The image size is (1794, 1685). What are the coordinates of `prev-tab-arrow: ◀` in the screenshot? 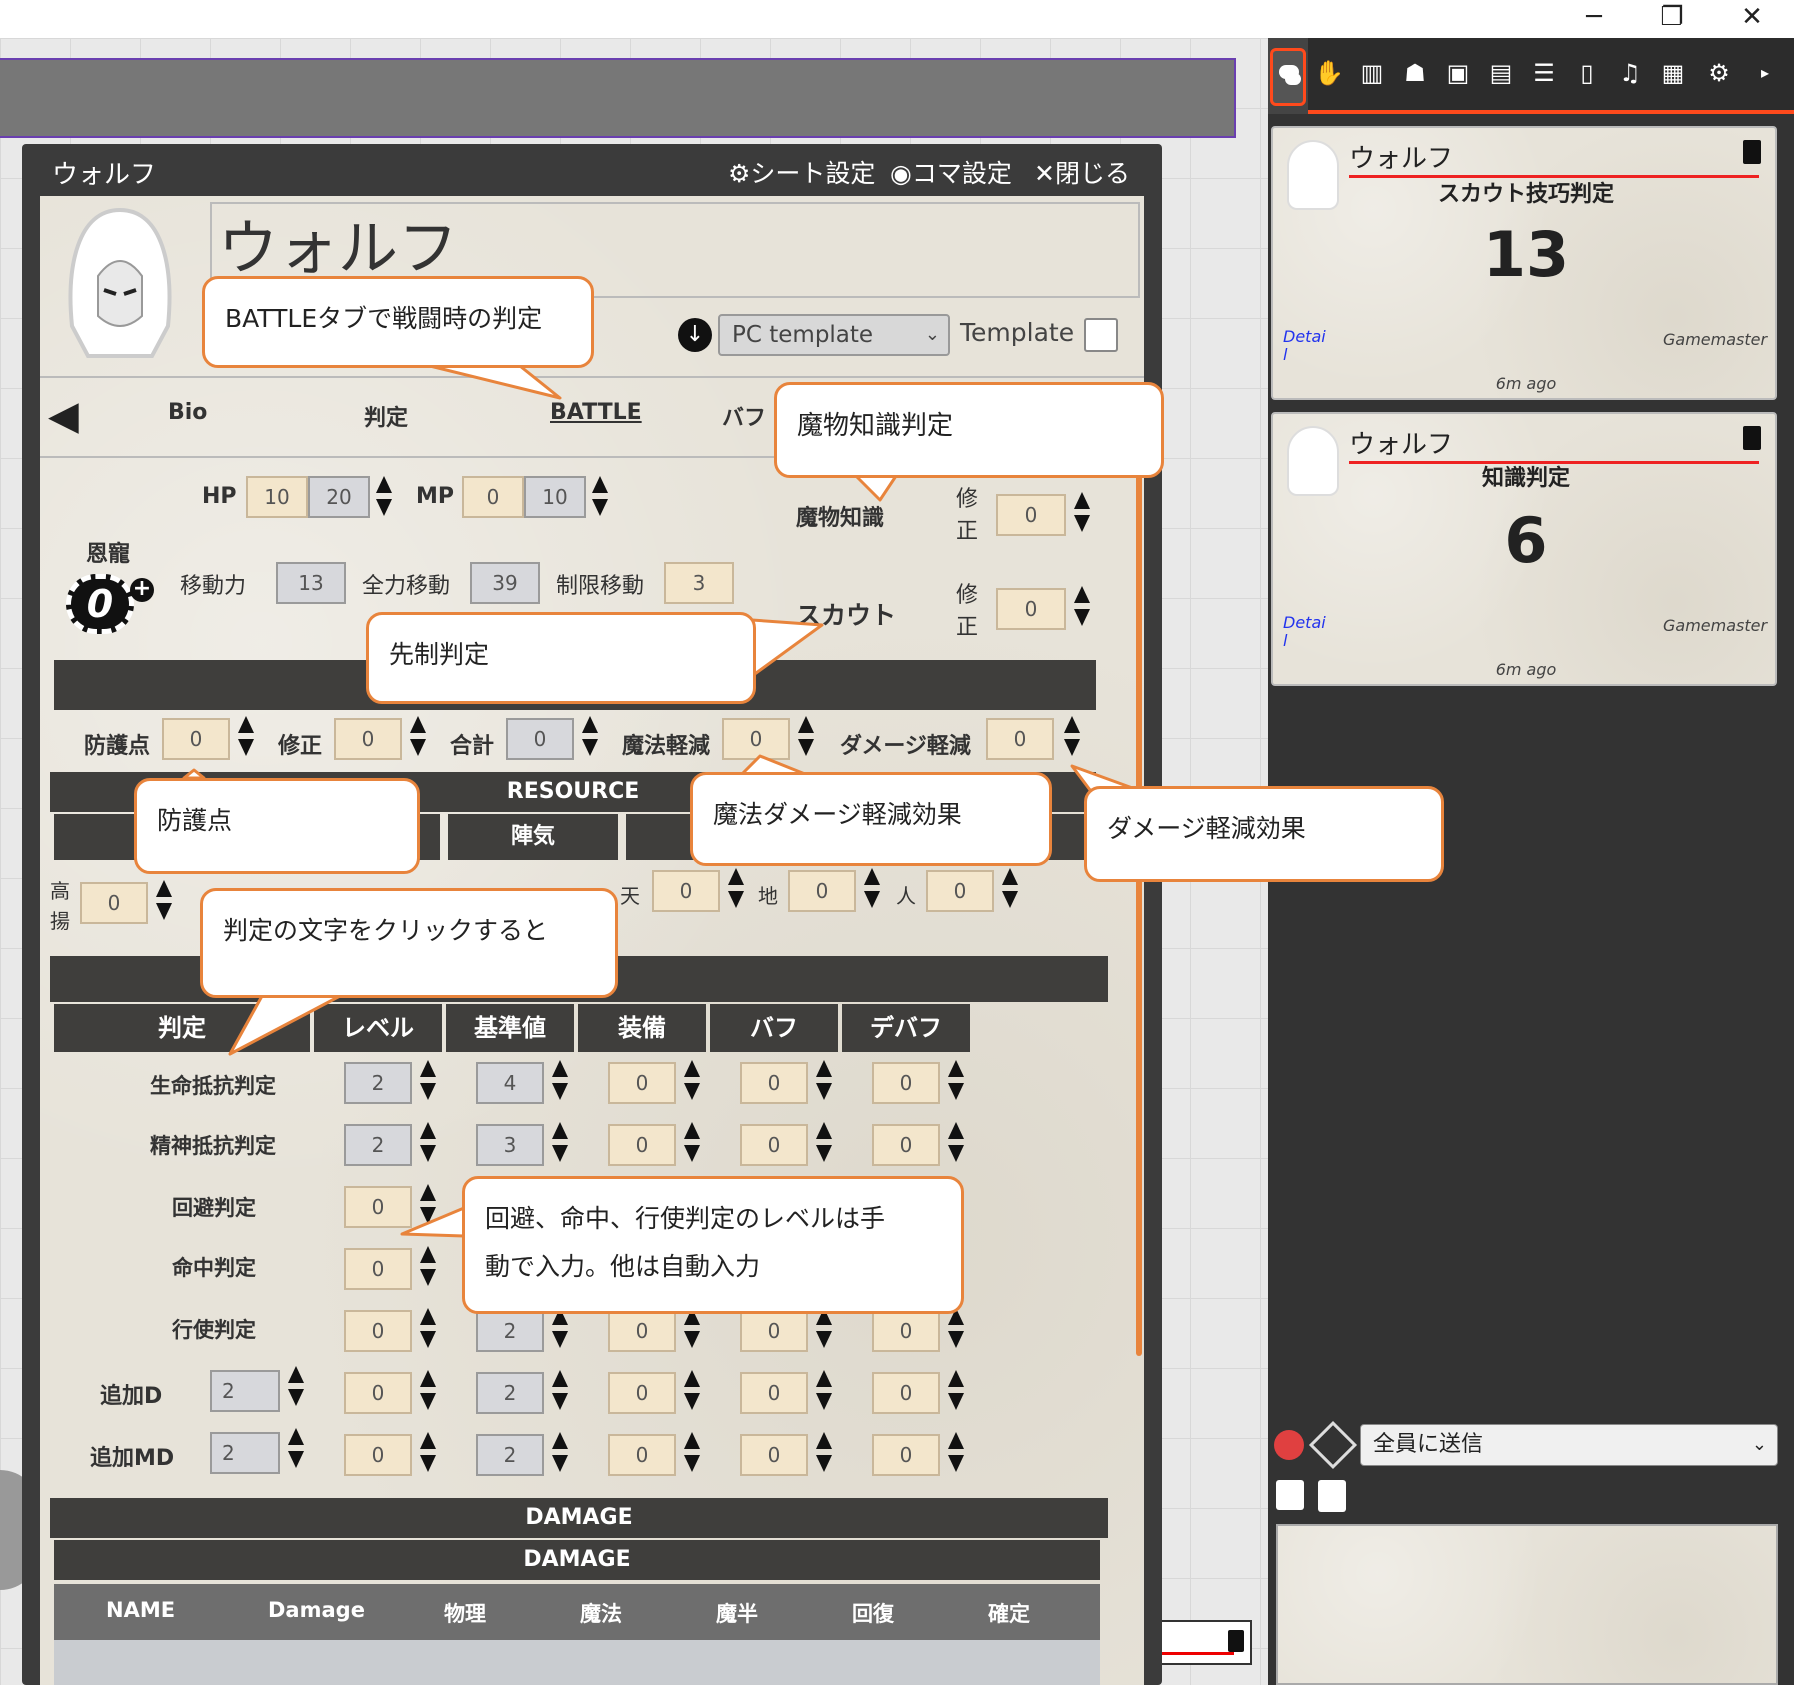 It's located at (63, 416).